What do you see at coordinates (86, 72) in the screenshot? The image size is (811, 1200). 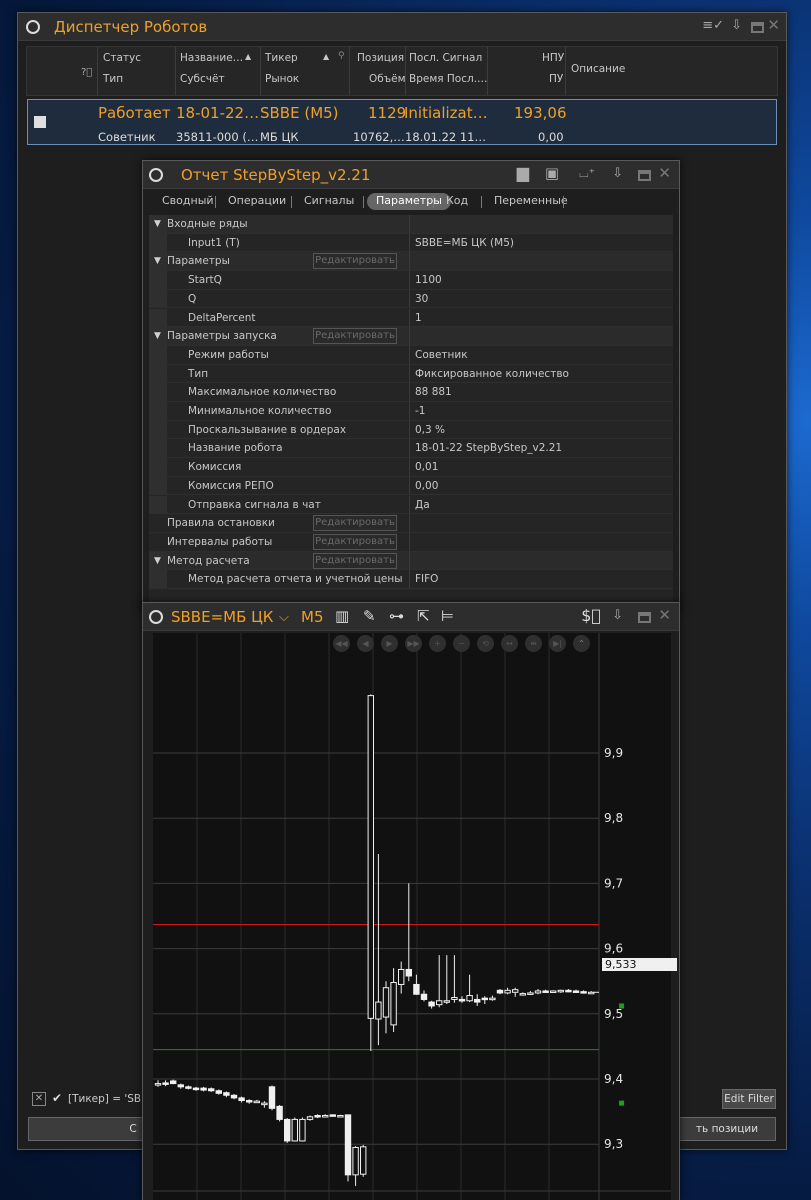 I see `help-icon: ?⃝` at bounding box center [86, 72].